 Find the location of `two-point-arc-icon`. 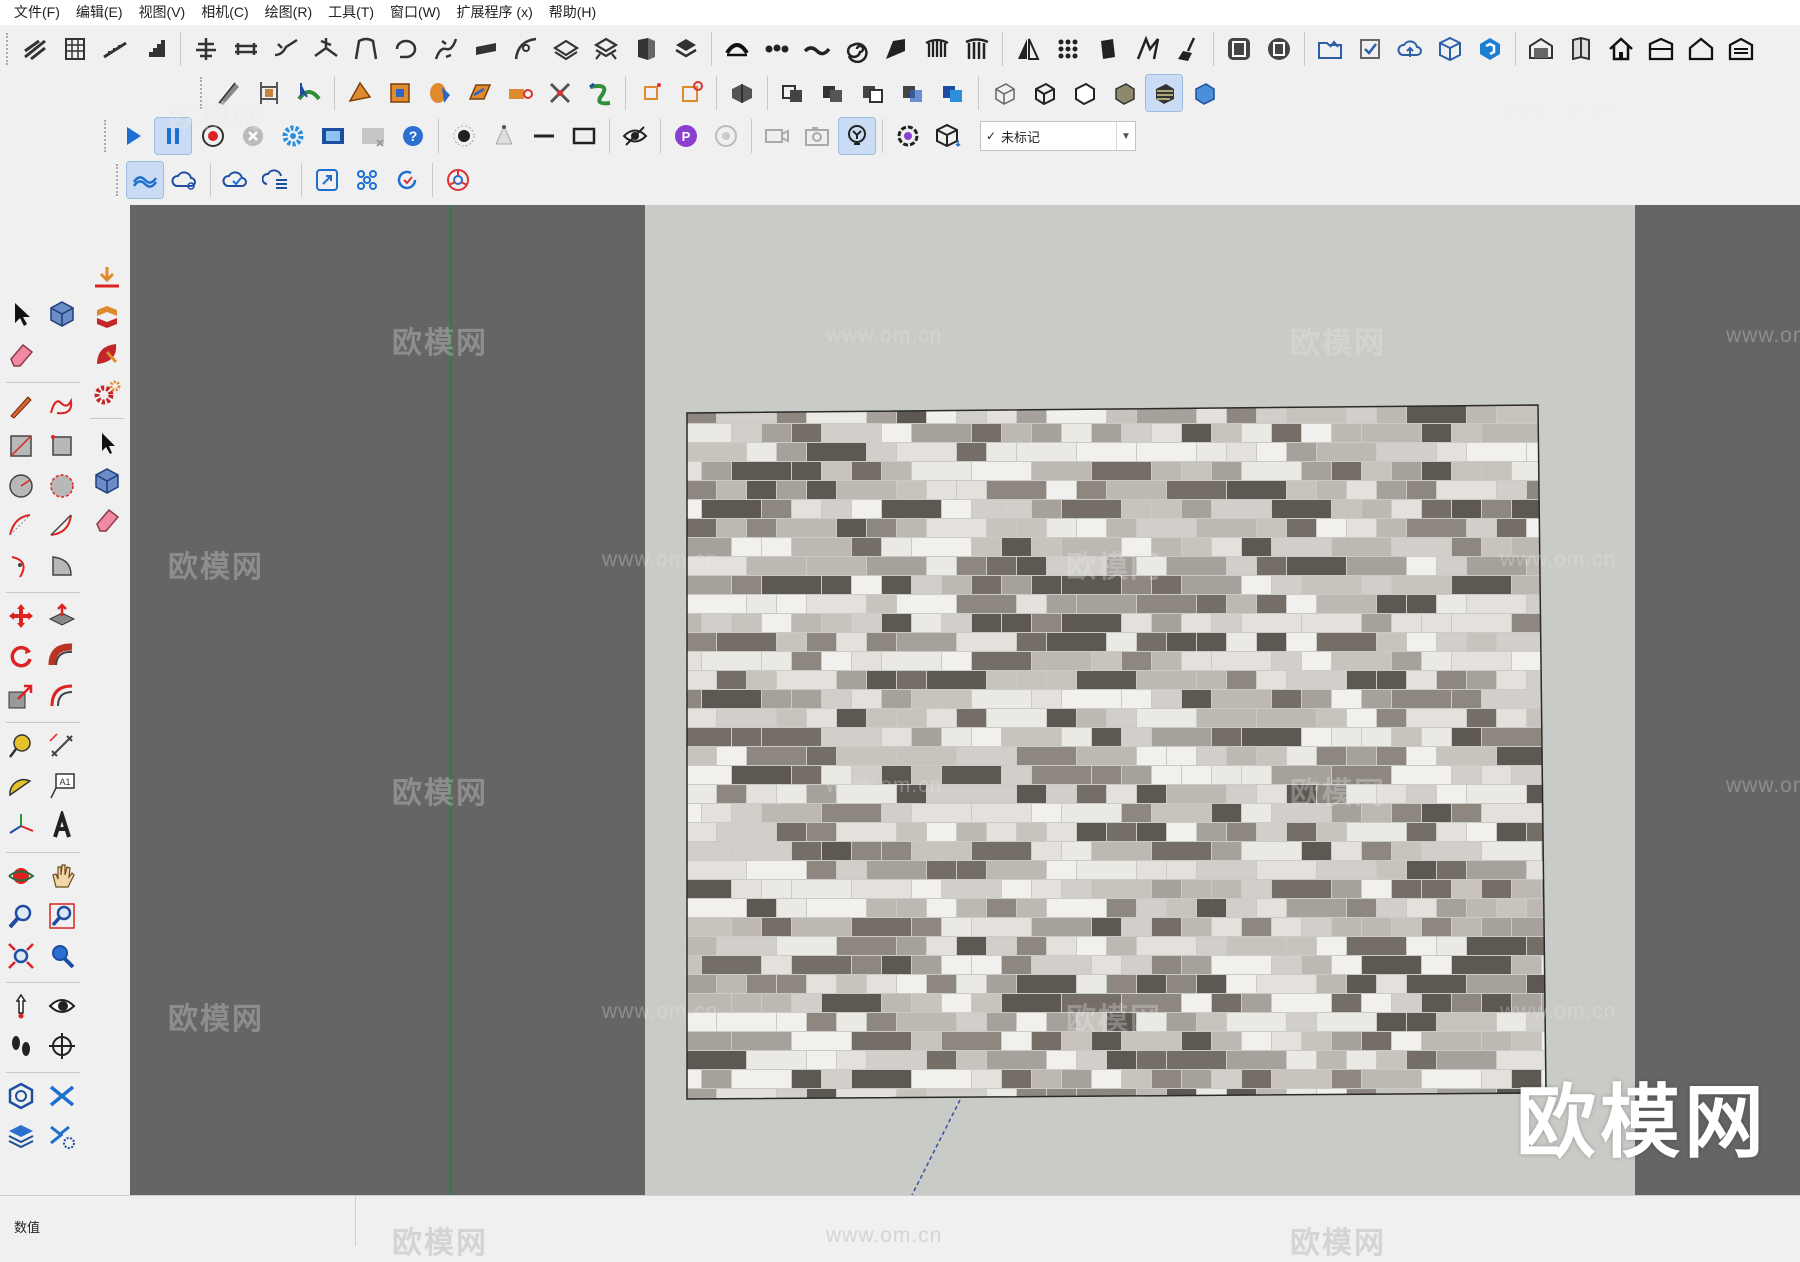

two-point-arc-icon is located at coordinates (62, 526).